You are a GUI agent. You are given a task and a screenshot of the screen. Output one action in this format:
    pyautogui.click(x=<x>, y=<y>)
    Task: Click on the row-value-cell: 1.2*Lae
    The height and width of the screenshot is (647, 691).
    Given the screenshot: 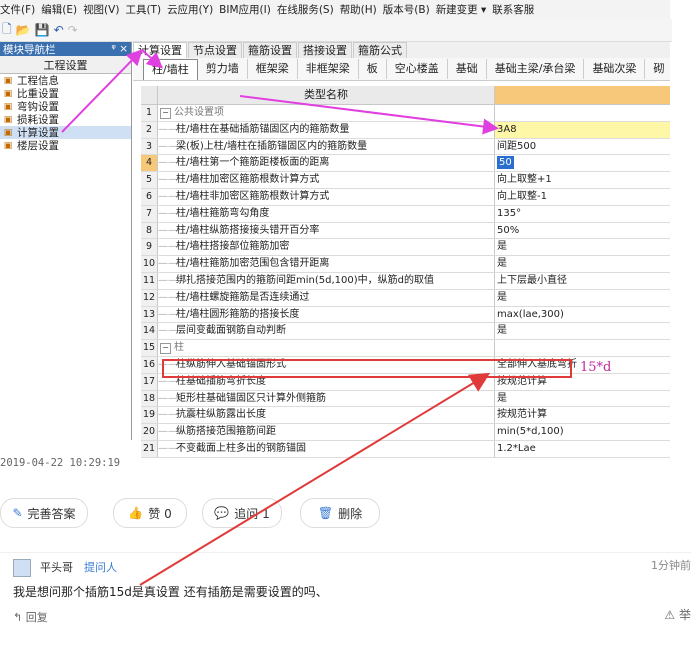 What is the action you would take?
    pyautogui.click(x=582, y=449)
    